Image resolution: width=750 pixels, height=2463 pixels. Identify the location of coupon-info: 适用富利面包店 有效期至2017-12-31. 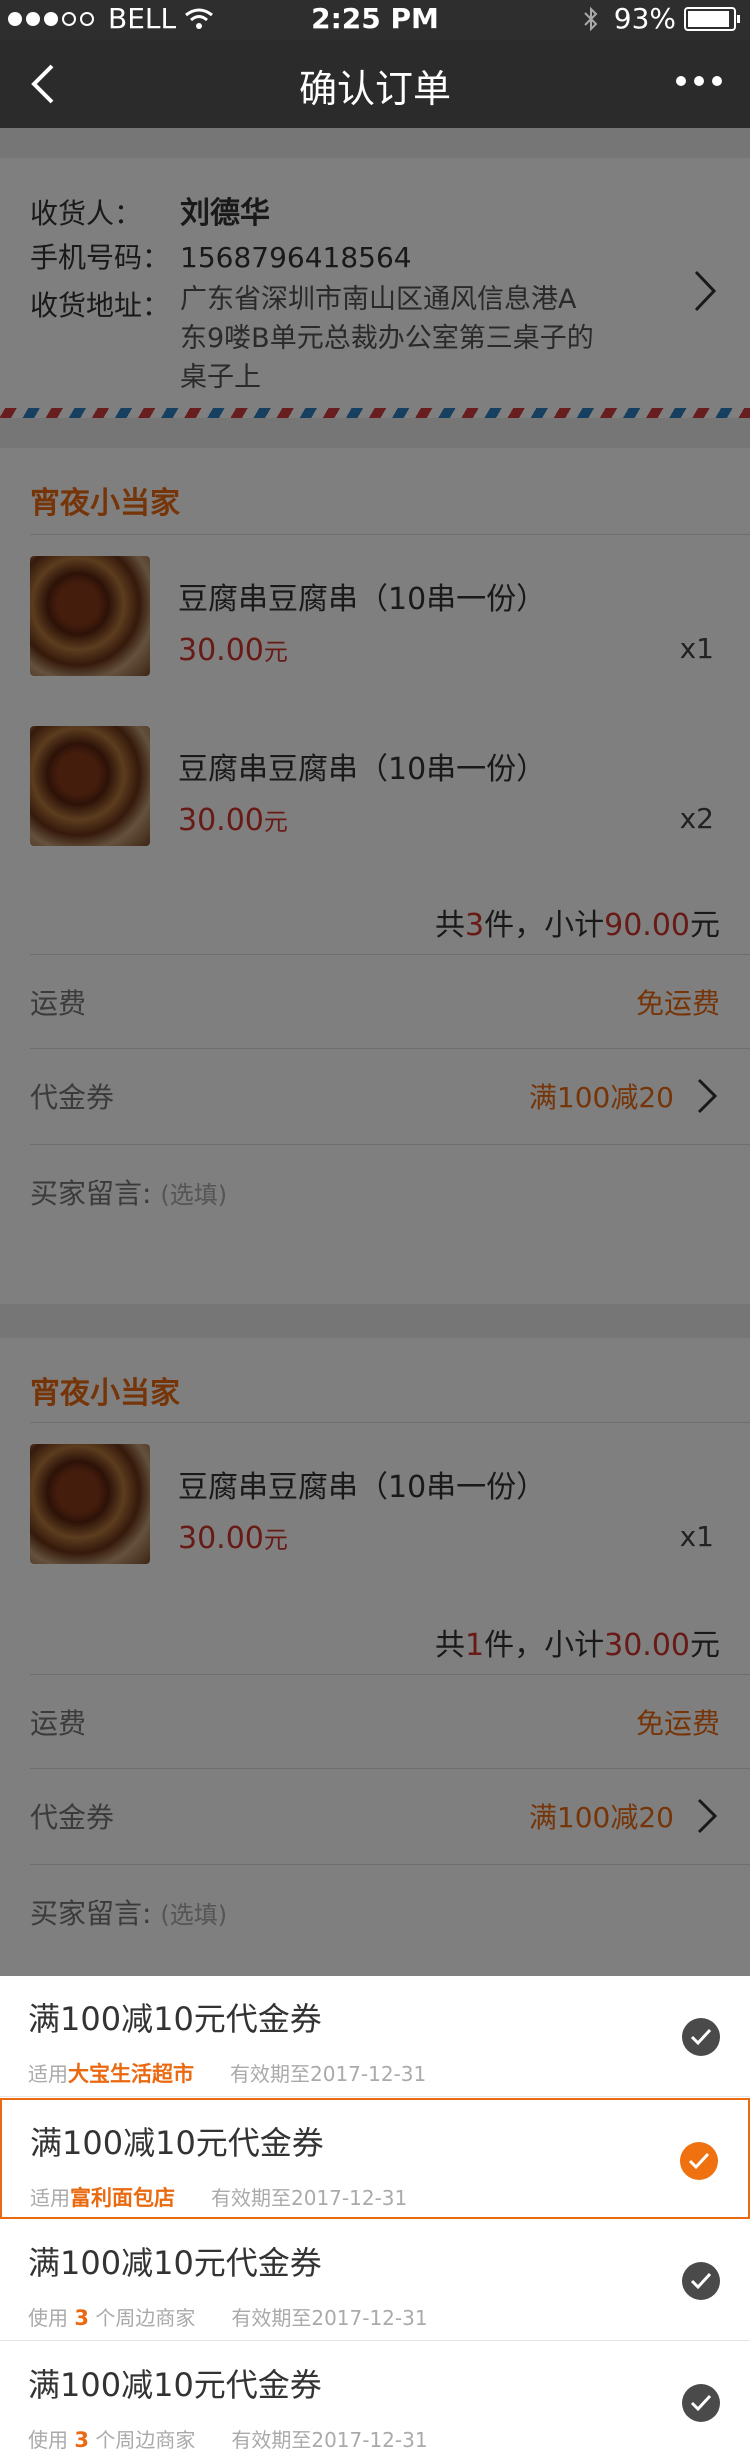
(219, 2198).